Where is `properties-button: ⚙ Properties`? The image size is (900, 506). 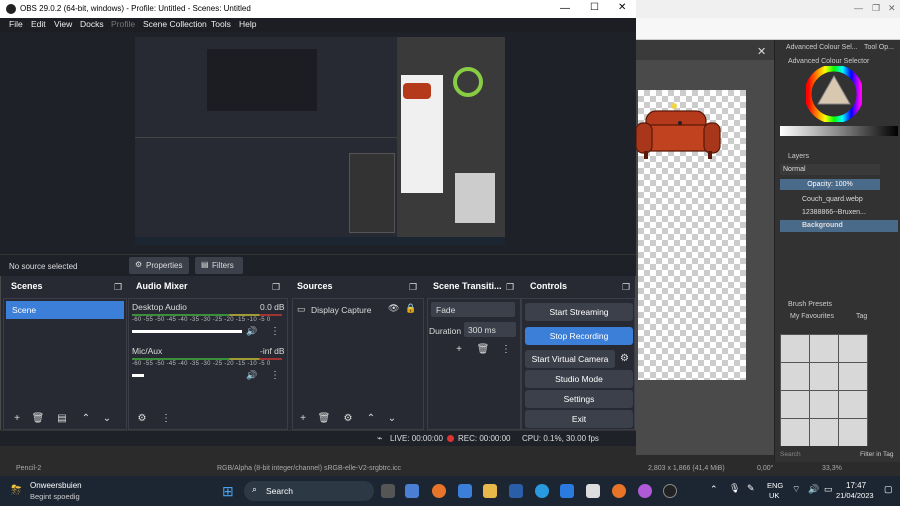 properties-button: ⚙ Properties is located at coordinates (159, 265).